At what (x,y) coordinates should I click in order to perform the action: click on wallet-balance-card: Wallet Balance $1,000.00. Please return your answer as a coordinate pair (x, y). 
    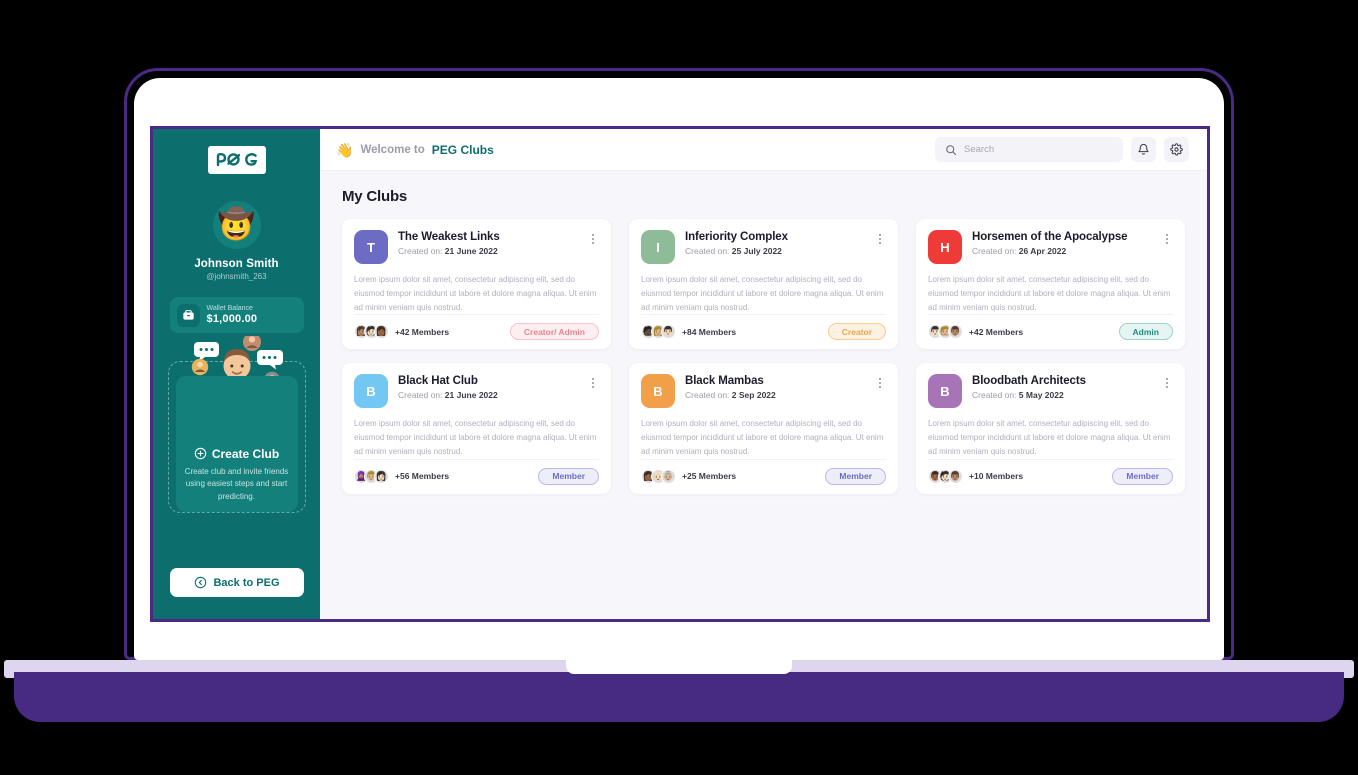
    Looking at the image, I should click on (236, 315).